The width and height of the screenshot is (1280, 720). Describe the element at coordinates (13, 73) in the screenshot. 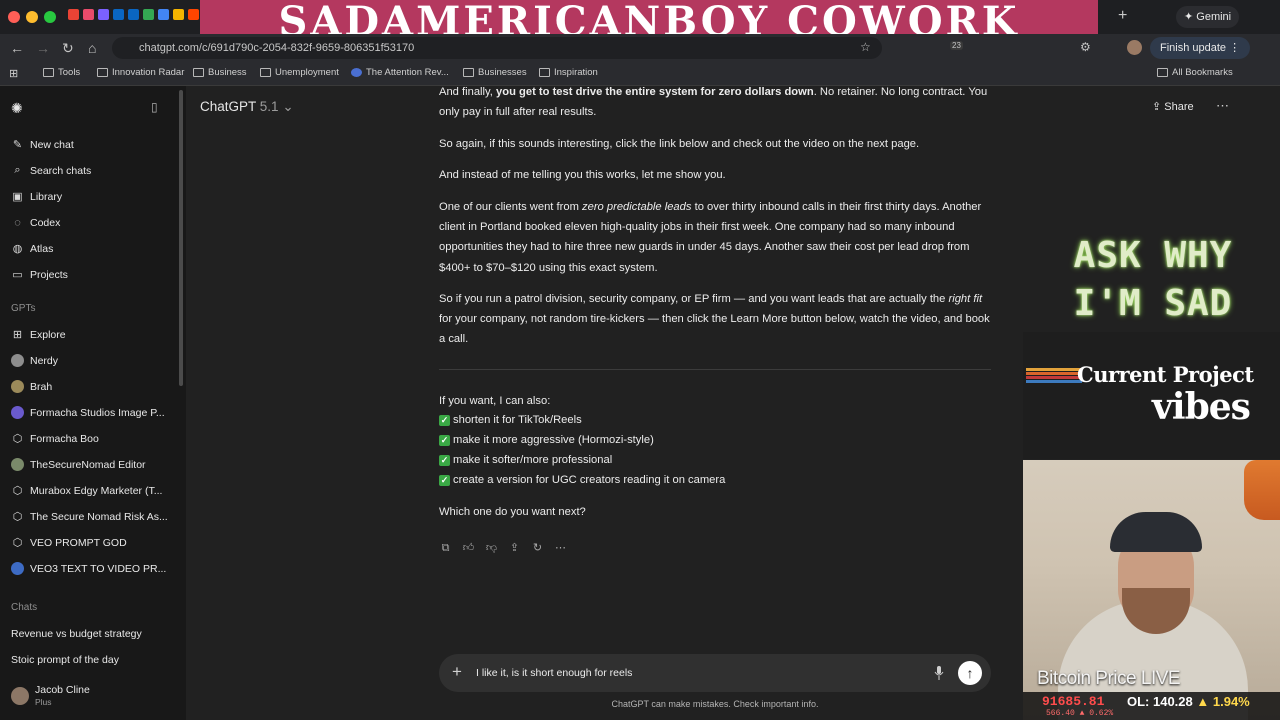

I see `apps-grid-icon: ⊞` at that location.